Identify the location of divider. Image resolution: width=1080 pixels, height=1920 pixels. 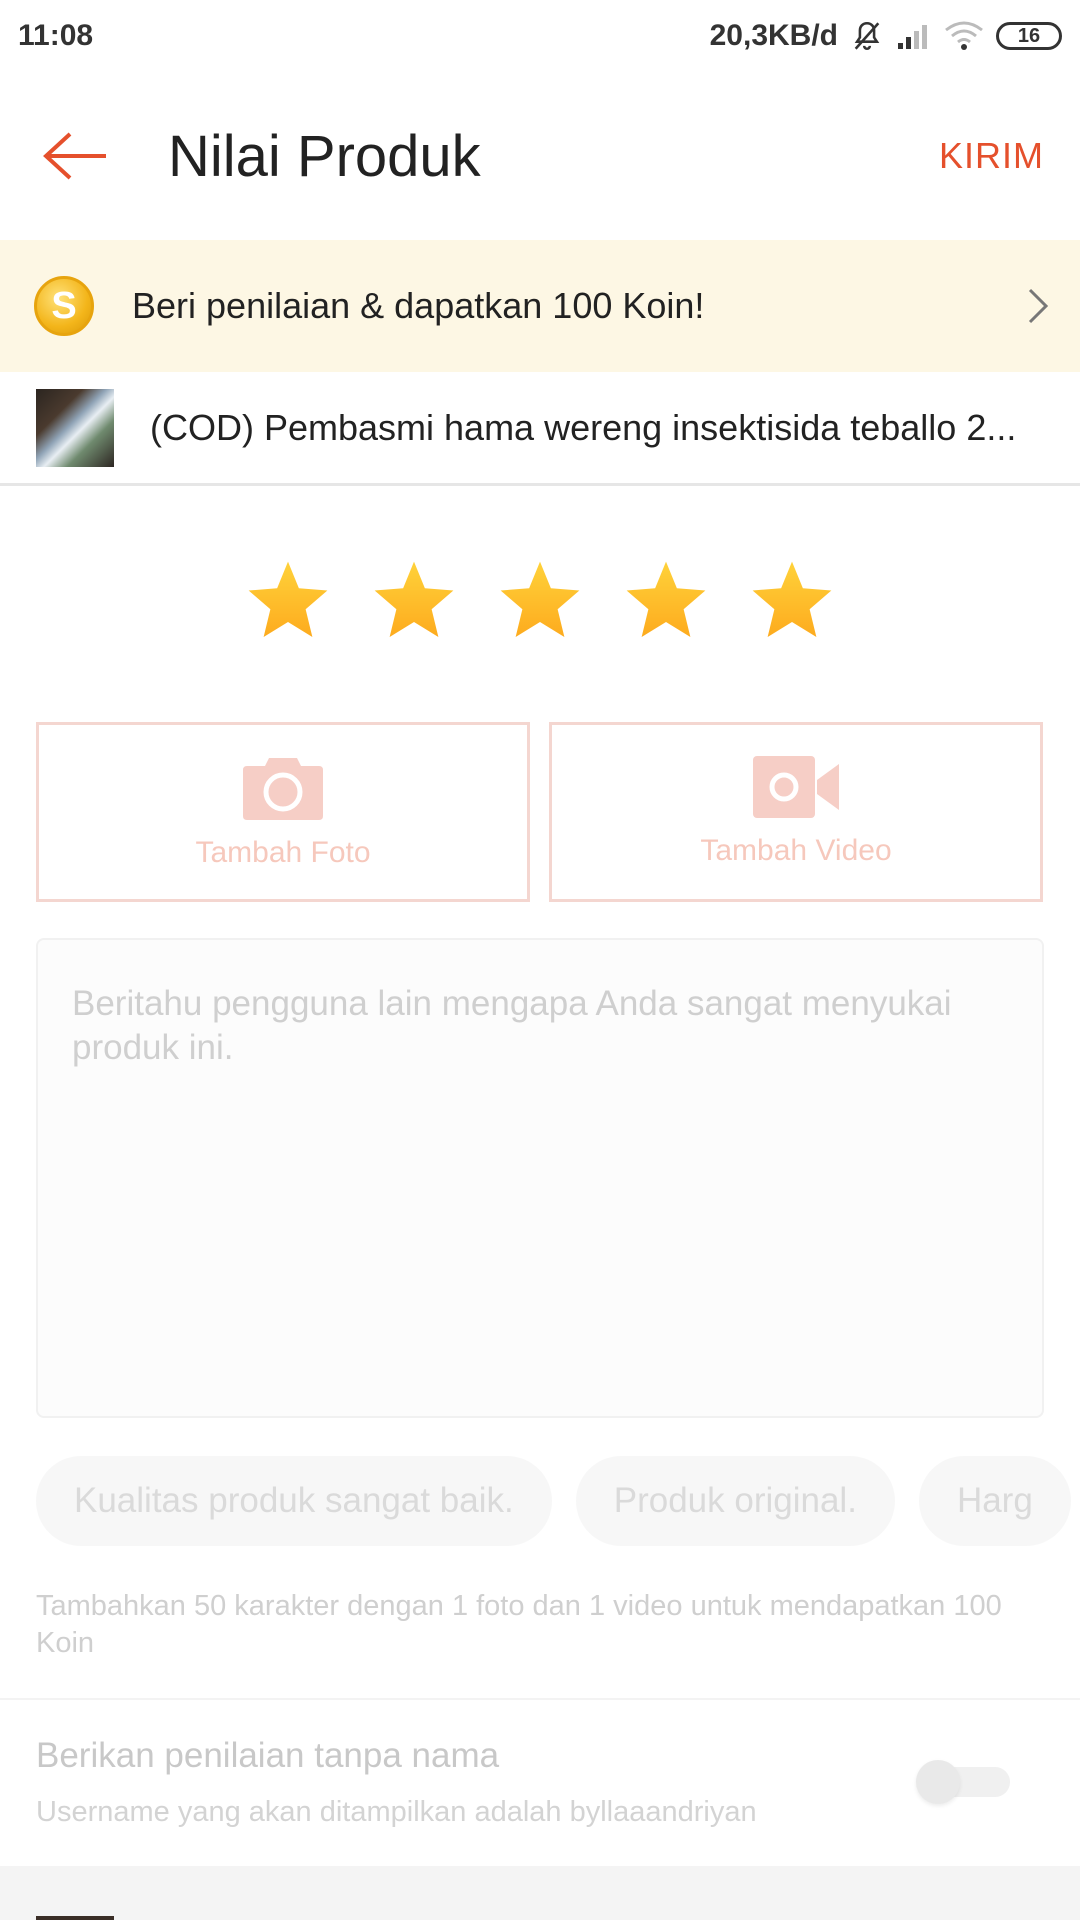
(540, 1699).